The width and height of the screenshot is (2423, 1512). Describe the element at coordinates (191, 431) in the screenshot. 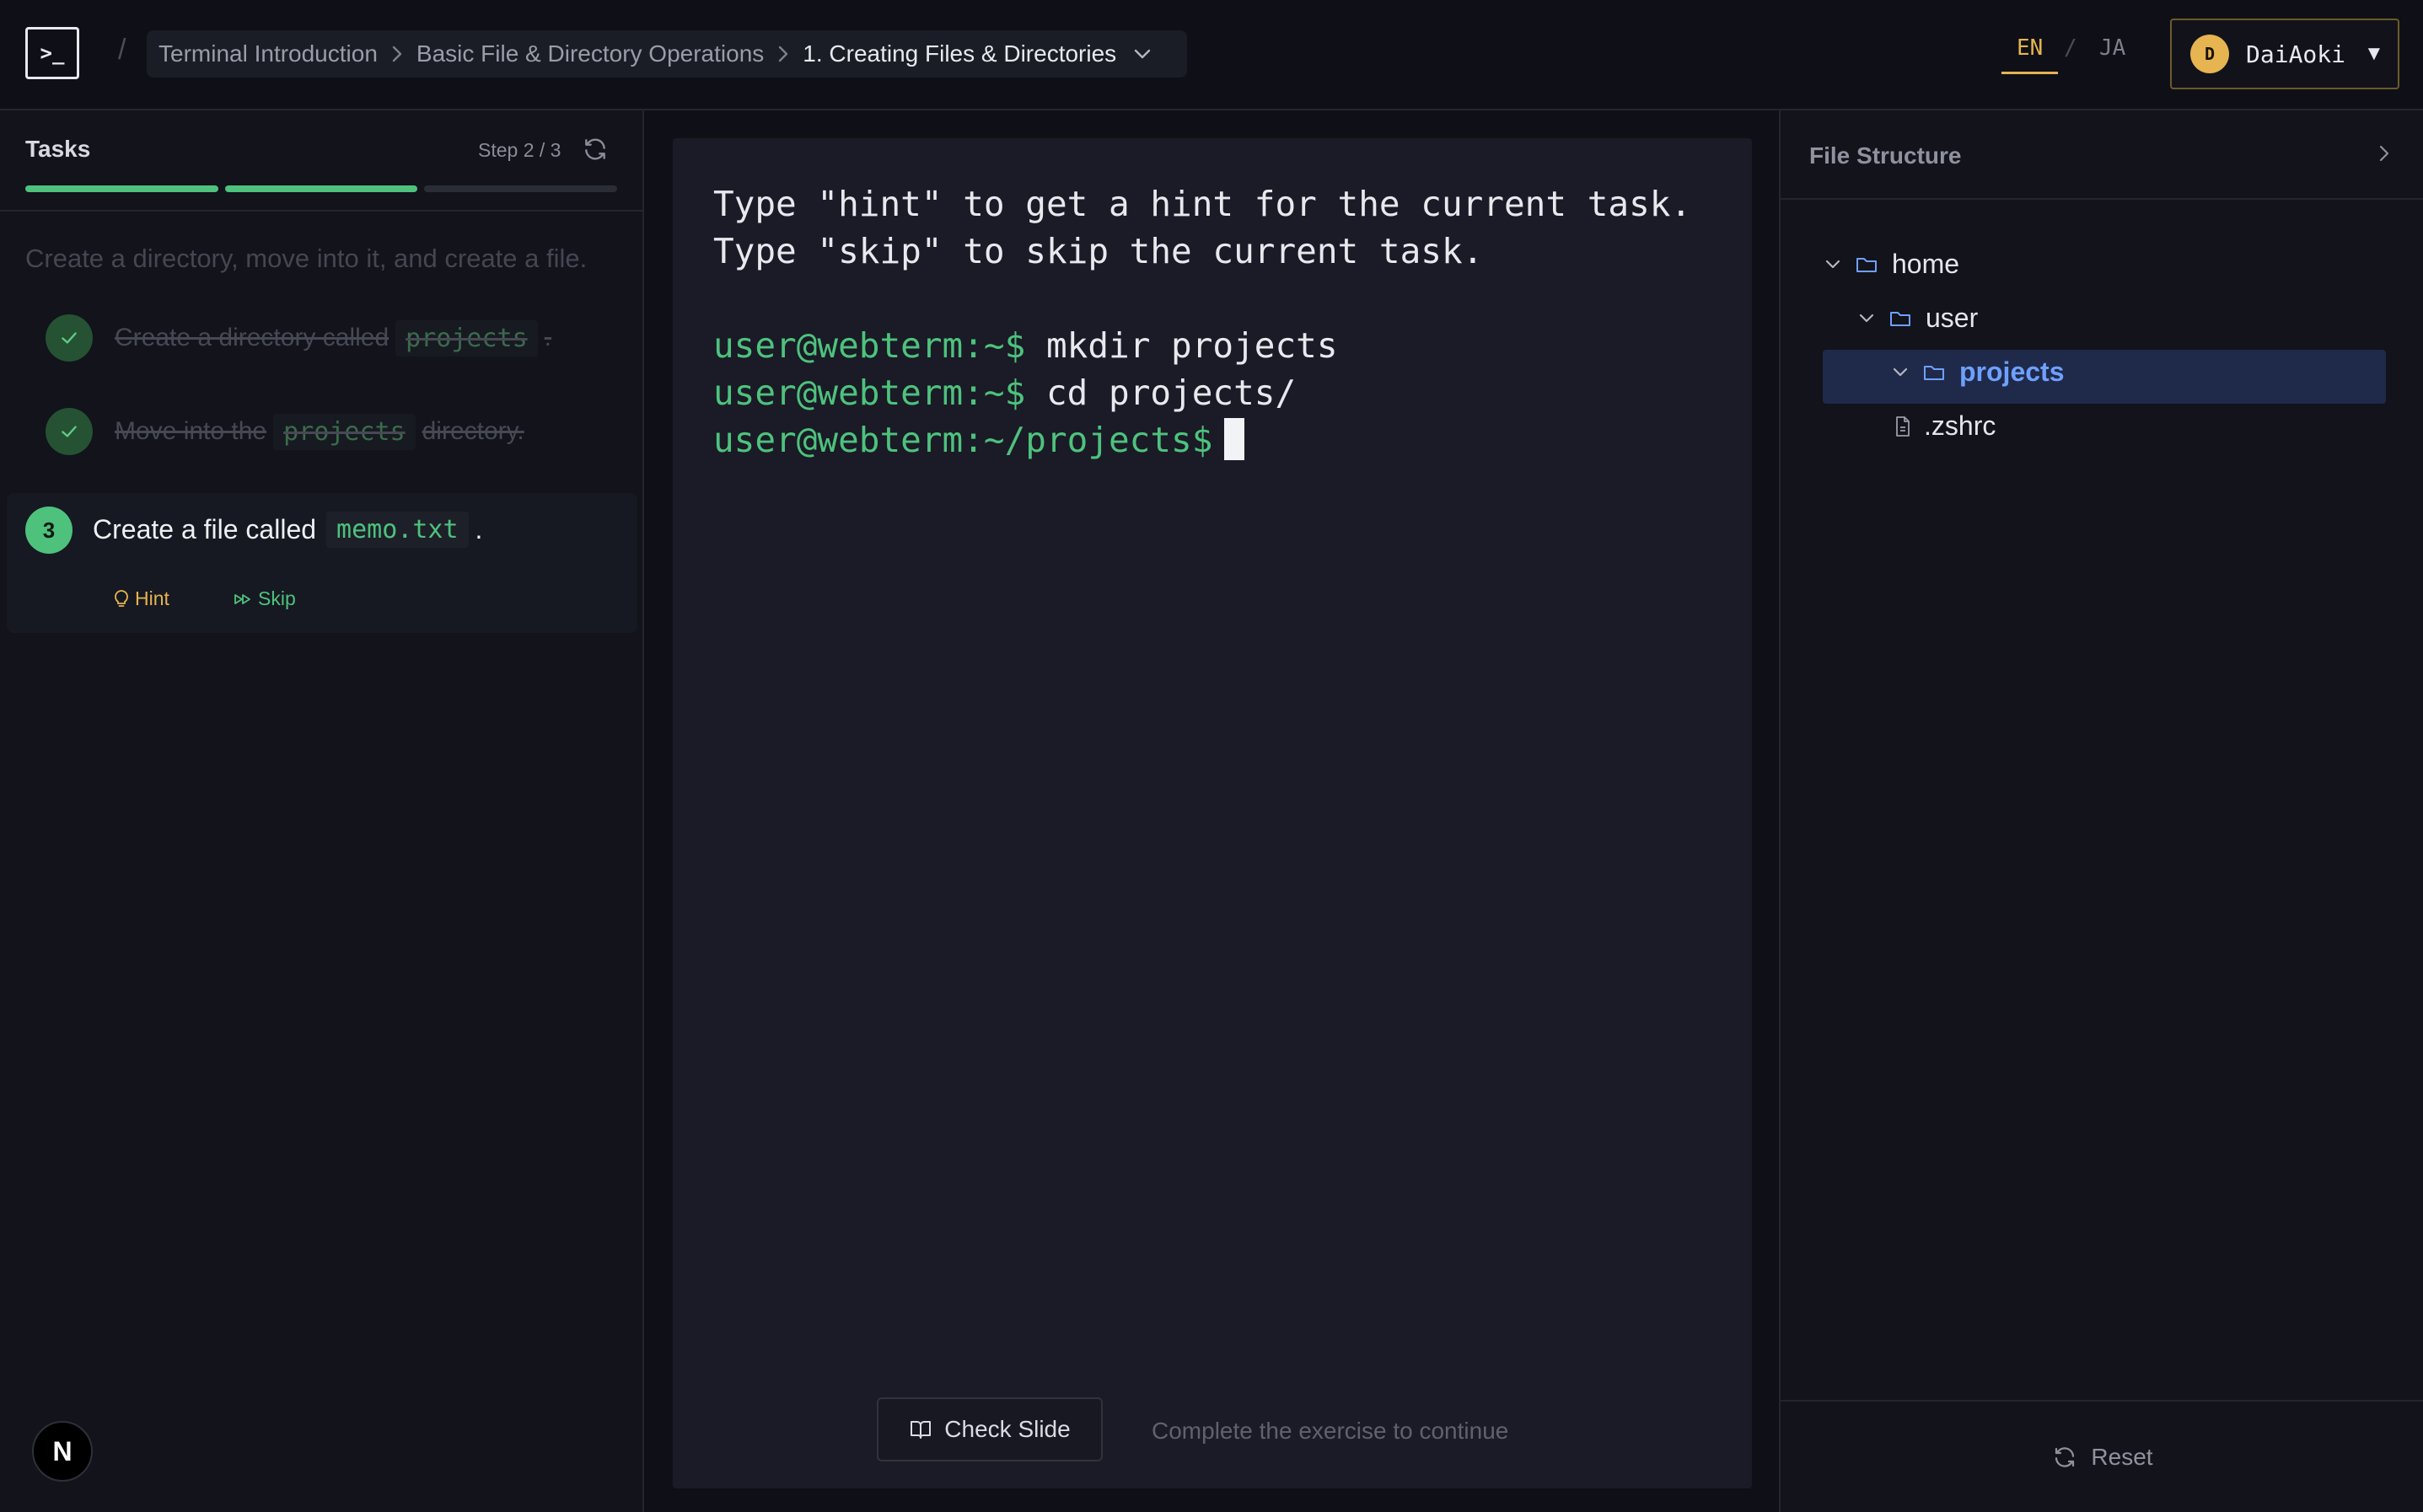

I see `task-text: Move into the` at that location.